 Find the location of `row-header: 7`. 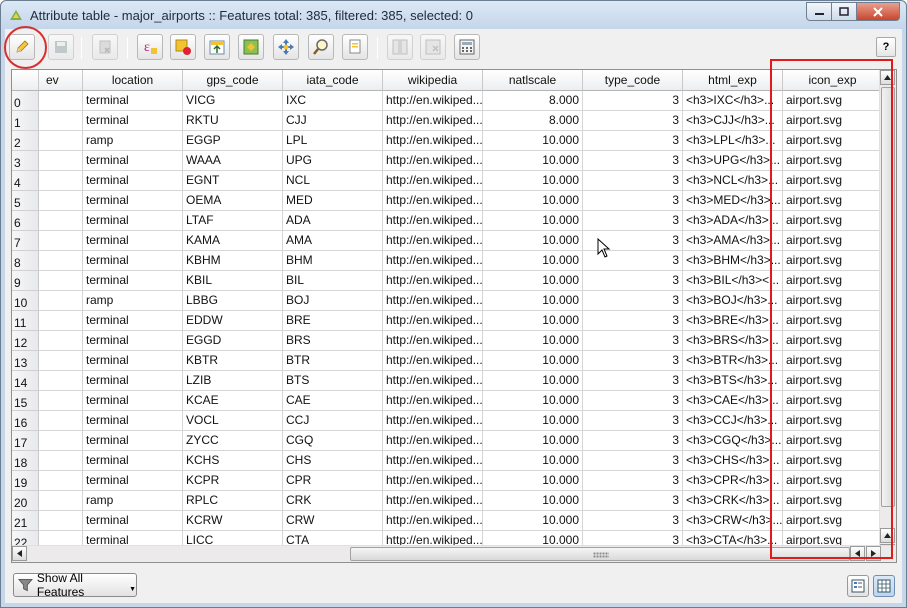

row-header: 7 is located at coordinates (25, 241).